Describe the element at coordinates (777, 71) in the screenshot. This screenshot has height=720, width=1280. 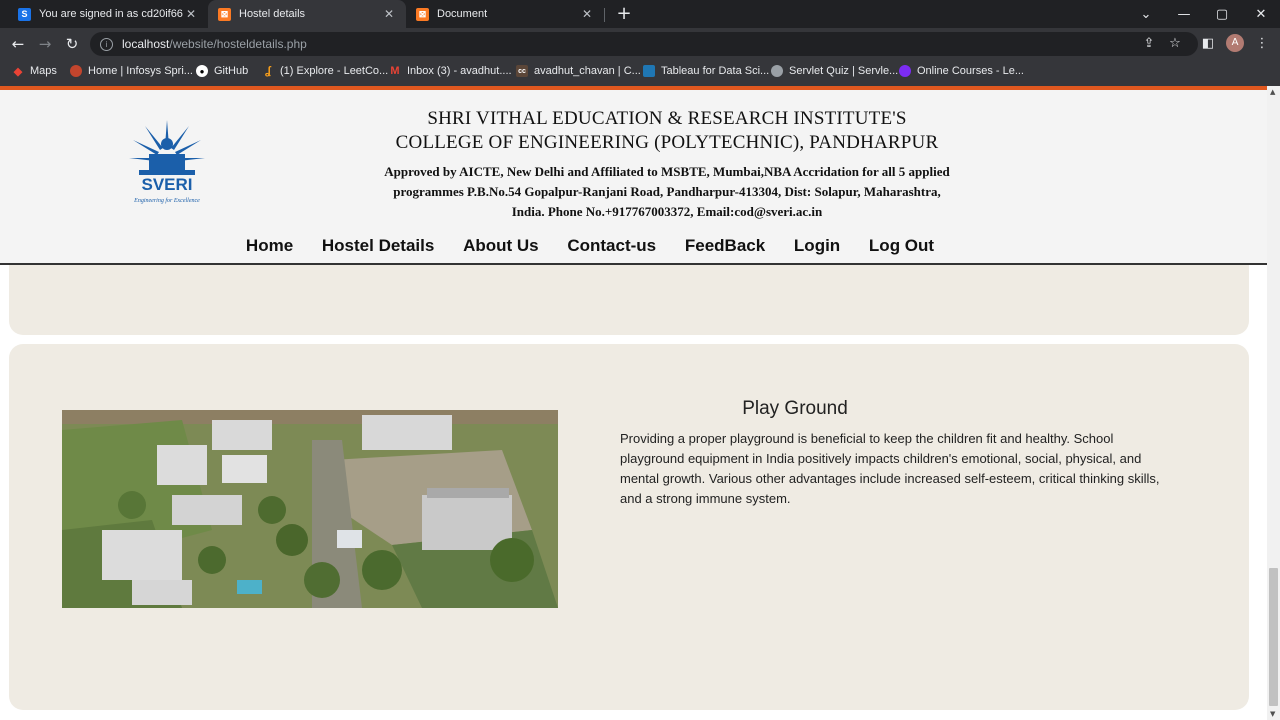
I see `globe-icon` at that location.